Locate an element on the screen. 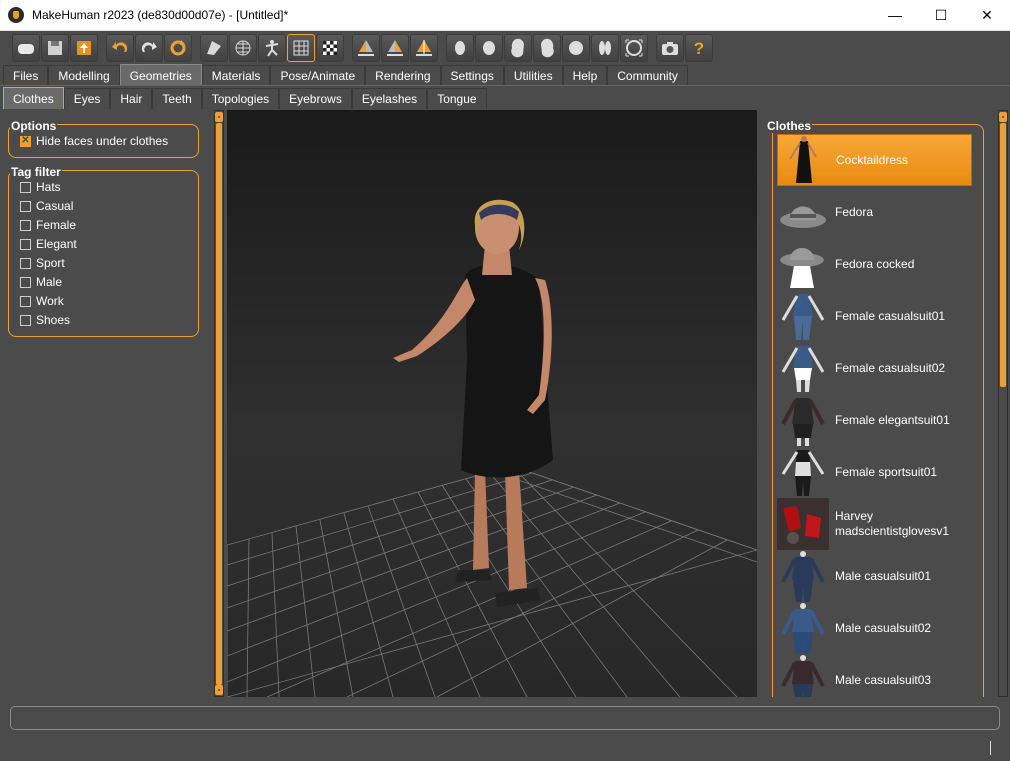  right-panel-scrollbar is located at coordinates (1003, 403).